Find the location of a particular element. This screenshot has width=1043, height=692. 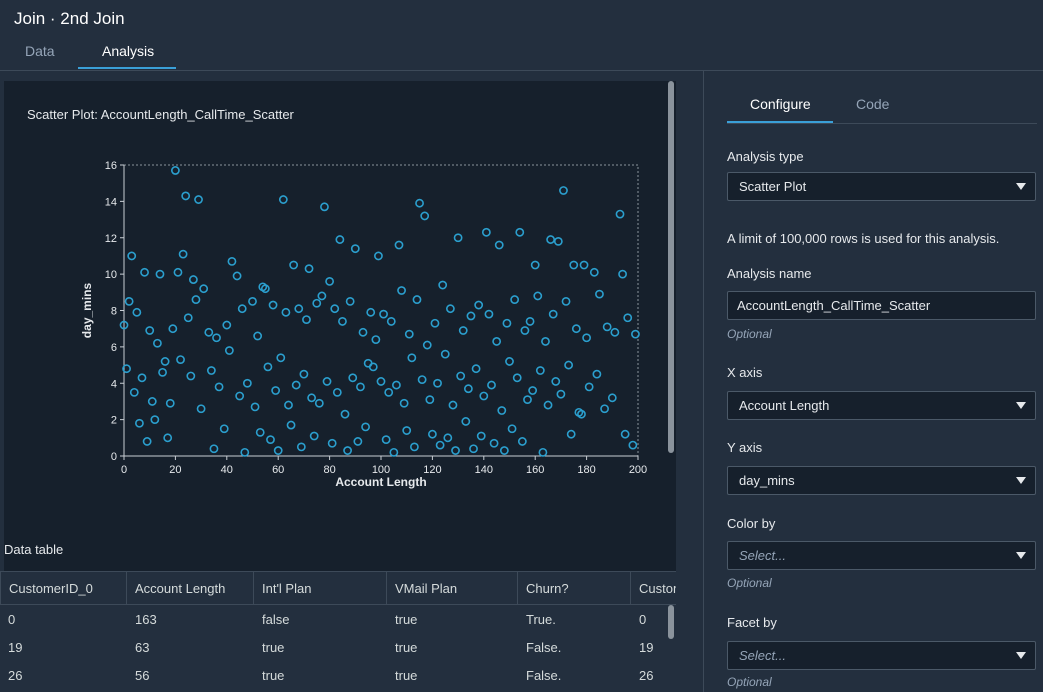

y-tick-label: 0 is located at coordinates (114, 457).